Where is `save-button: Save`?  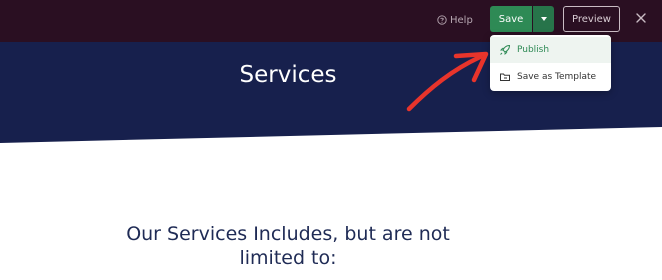
save-button: Save is located at coordinates (511, 19).